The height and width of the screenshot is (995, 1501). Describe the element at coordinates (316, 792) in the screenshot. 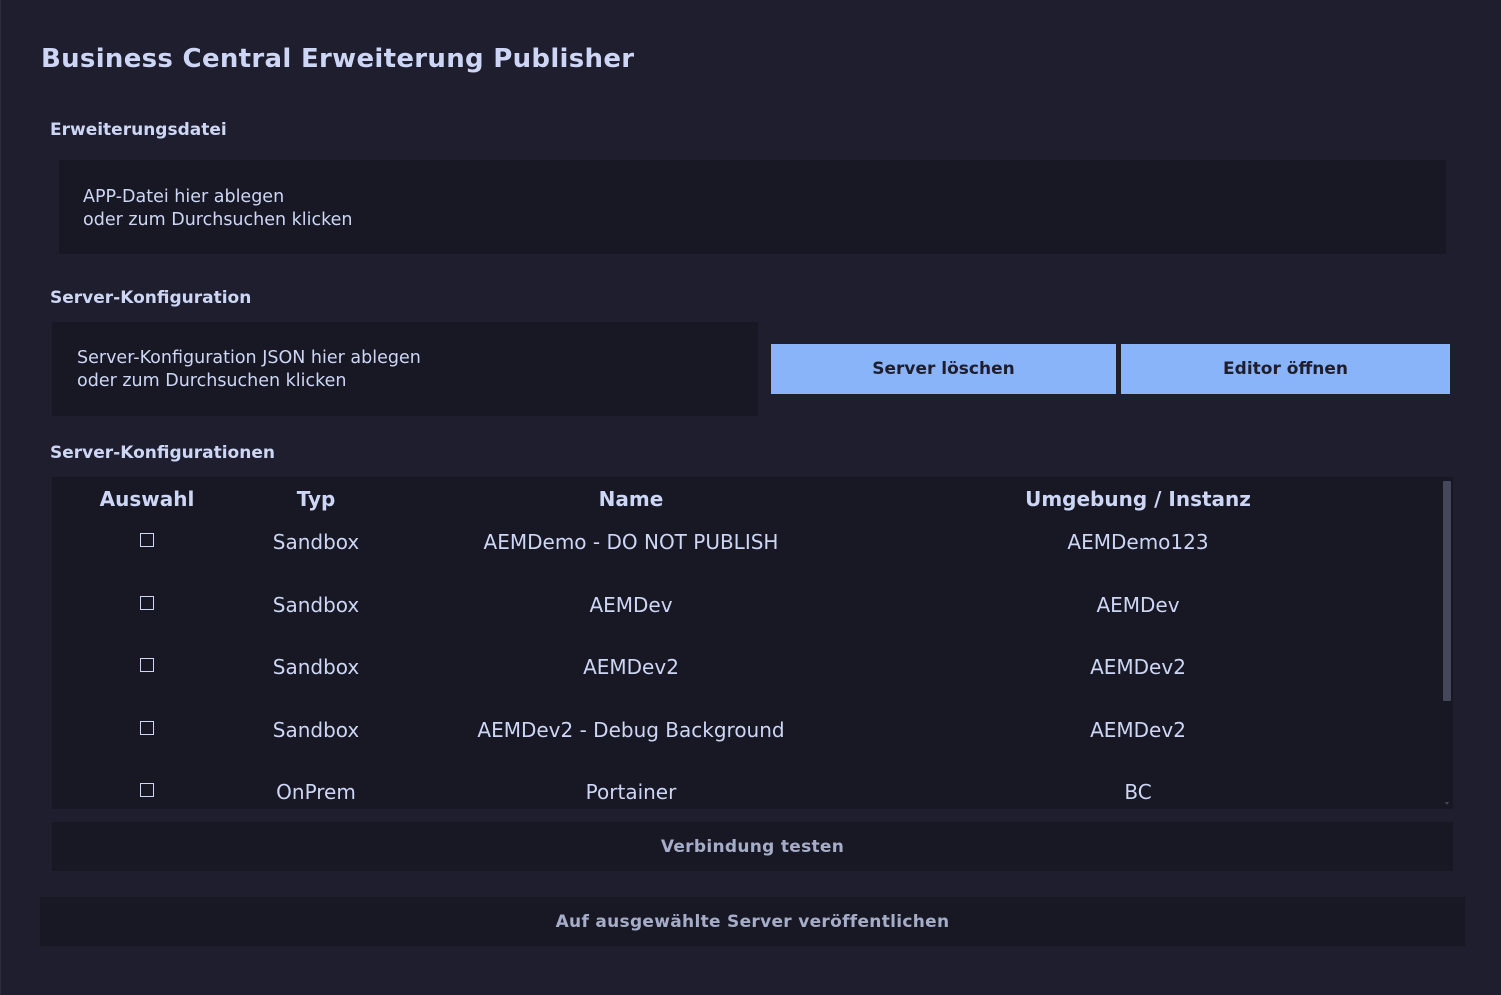

I see `row-type: OnPrem` at that location.